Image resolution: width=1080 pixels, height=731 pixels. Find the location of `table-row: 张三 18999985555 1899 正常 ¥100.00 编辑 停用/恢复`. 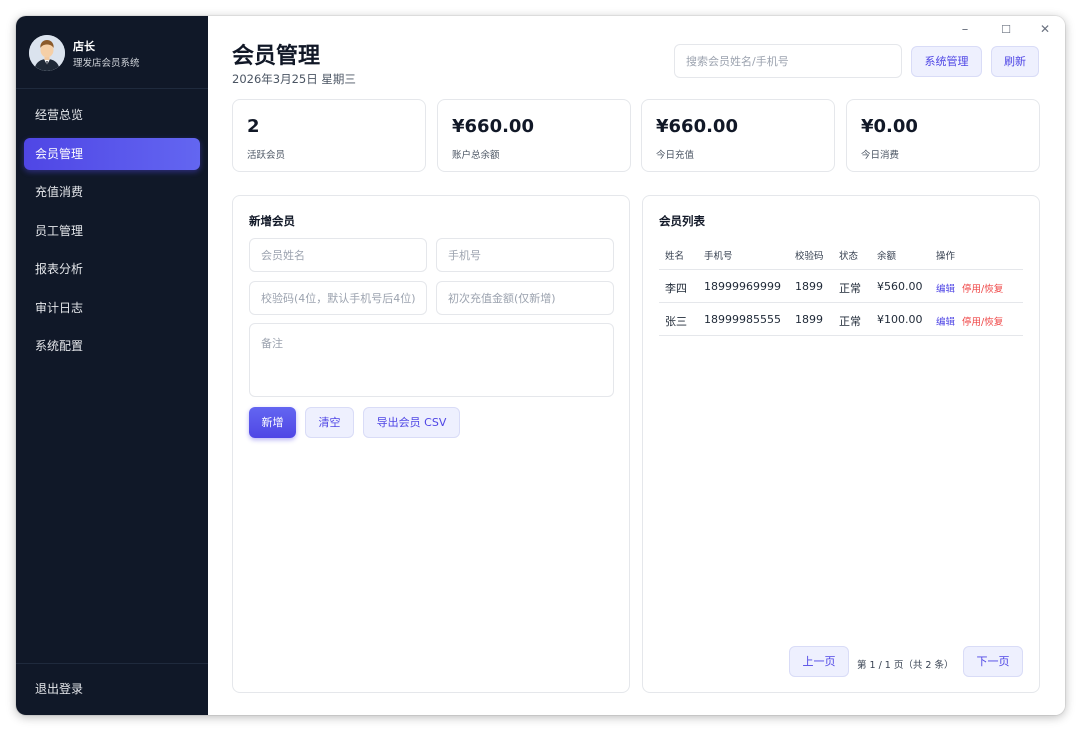

table-row: 张三 18999985555 1899 正常 ¥100.00 编辑 停用/恢复 is located at coordinates (841, 319).